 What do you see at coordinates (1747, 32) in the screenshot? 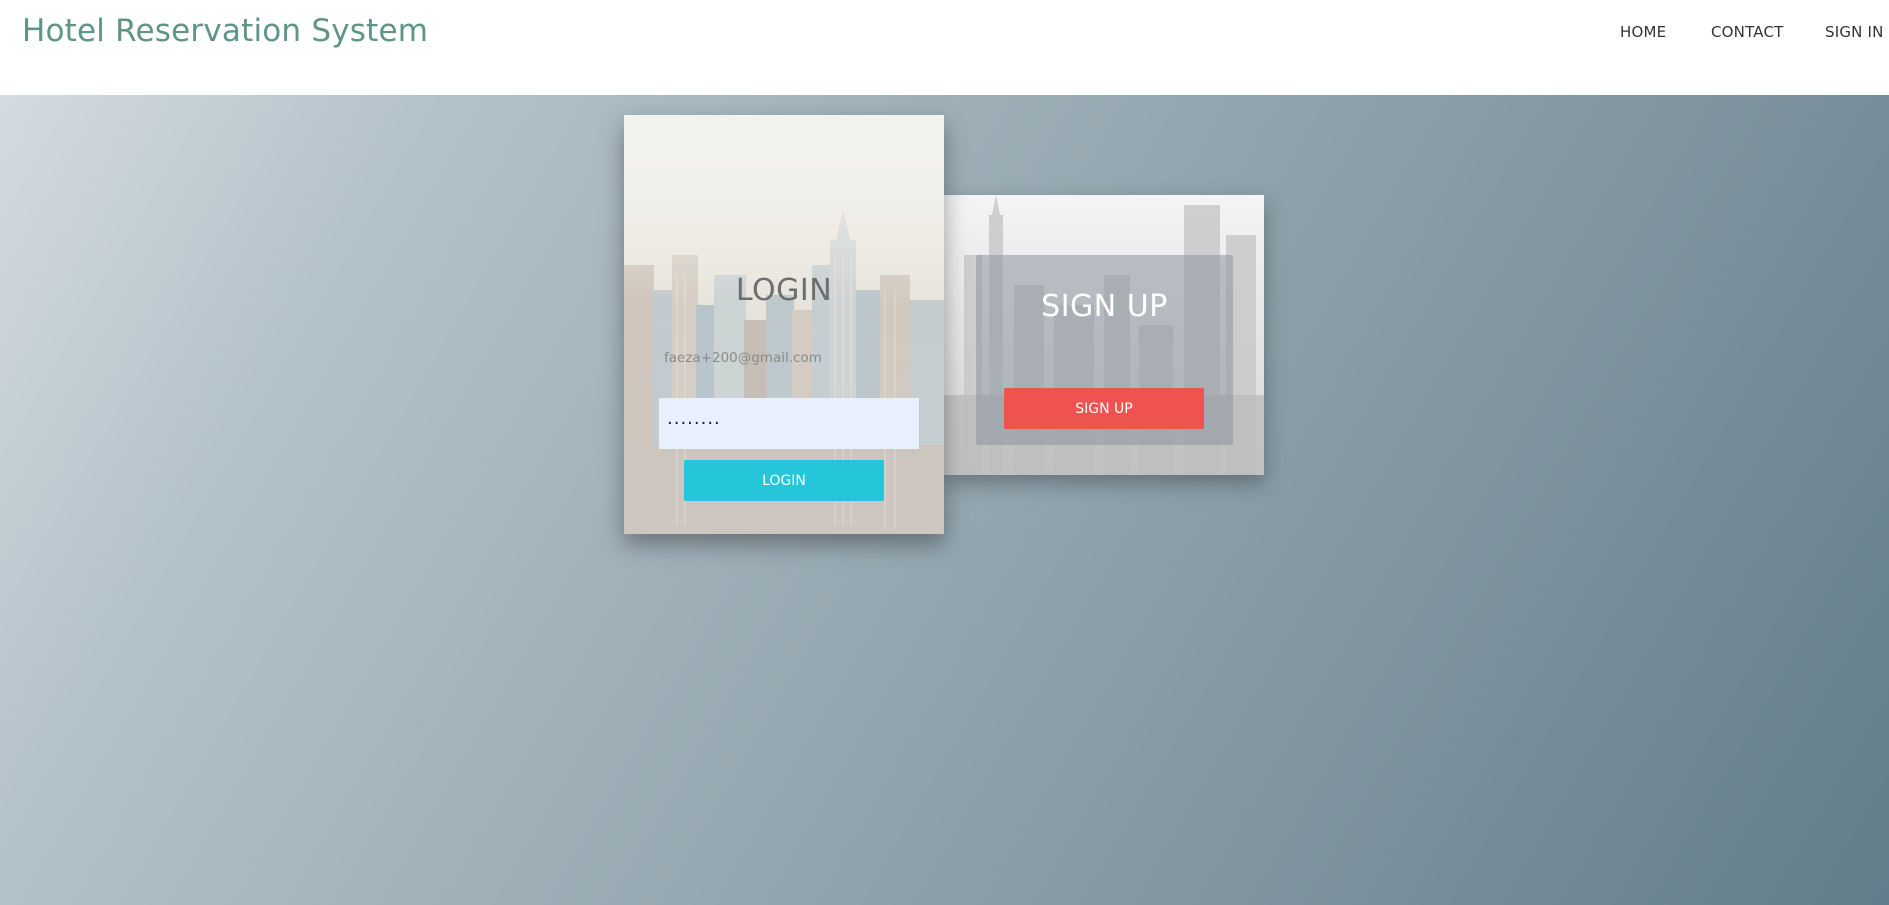
I see `nav-contact-link: CONTACT` at bounding box center [1747, 32].